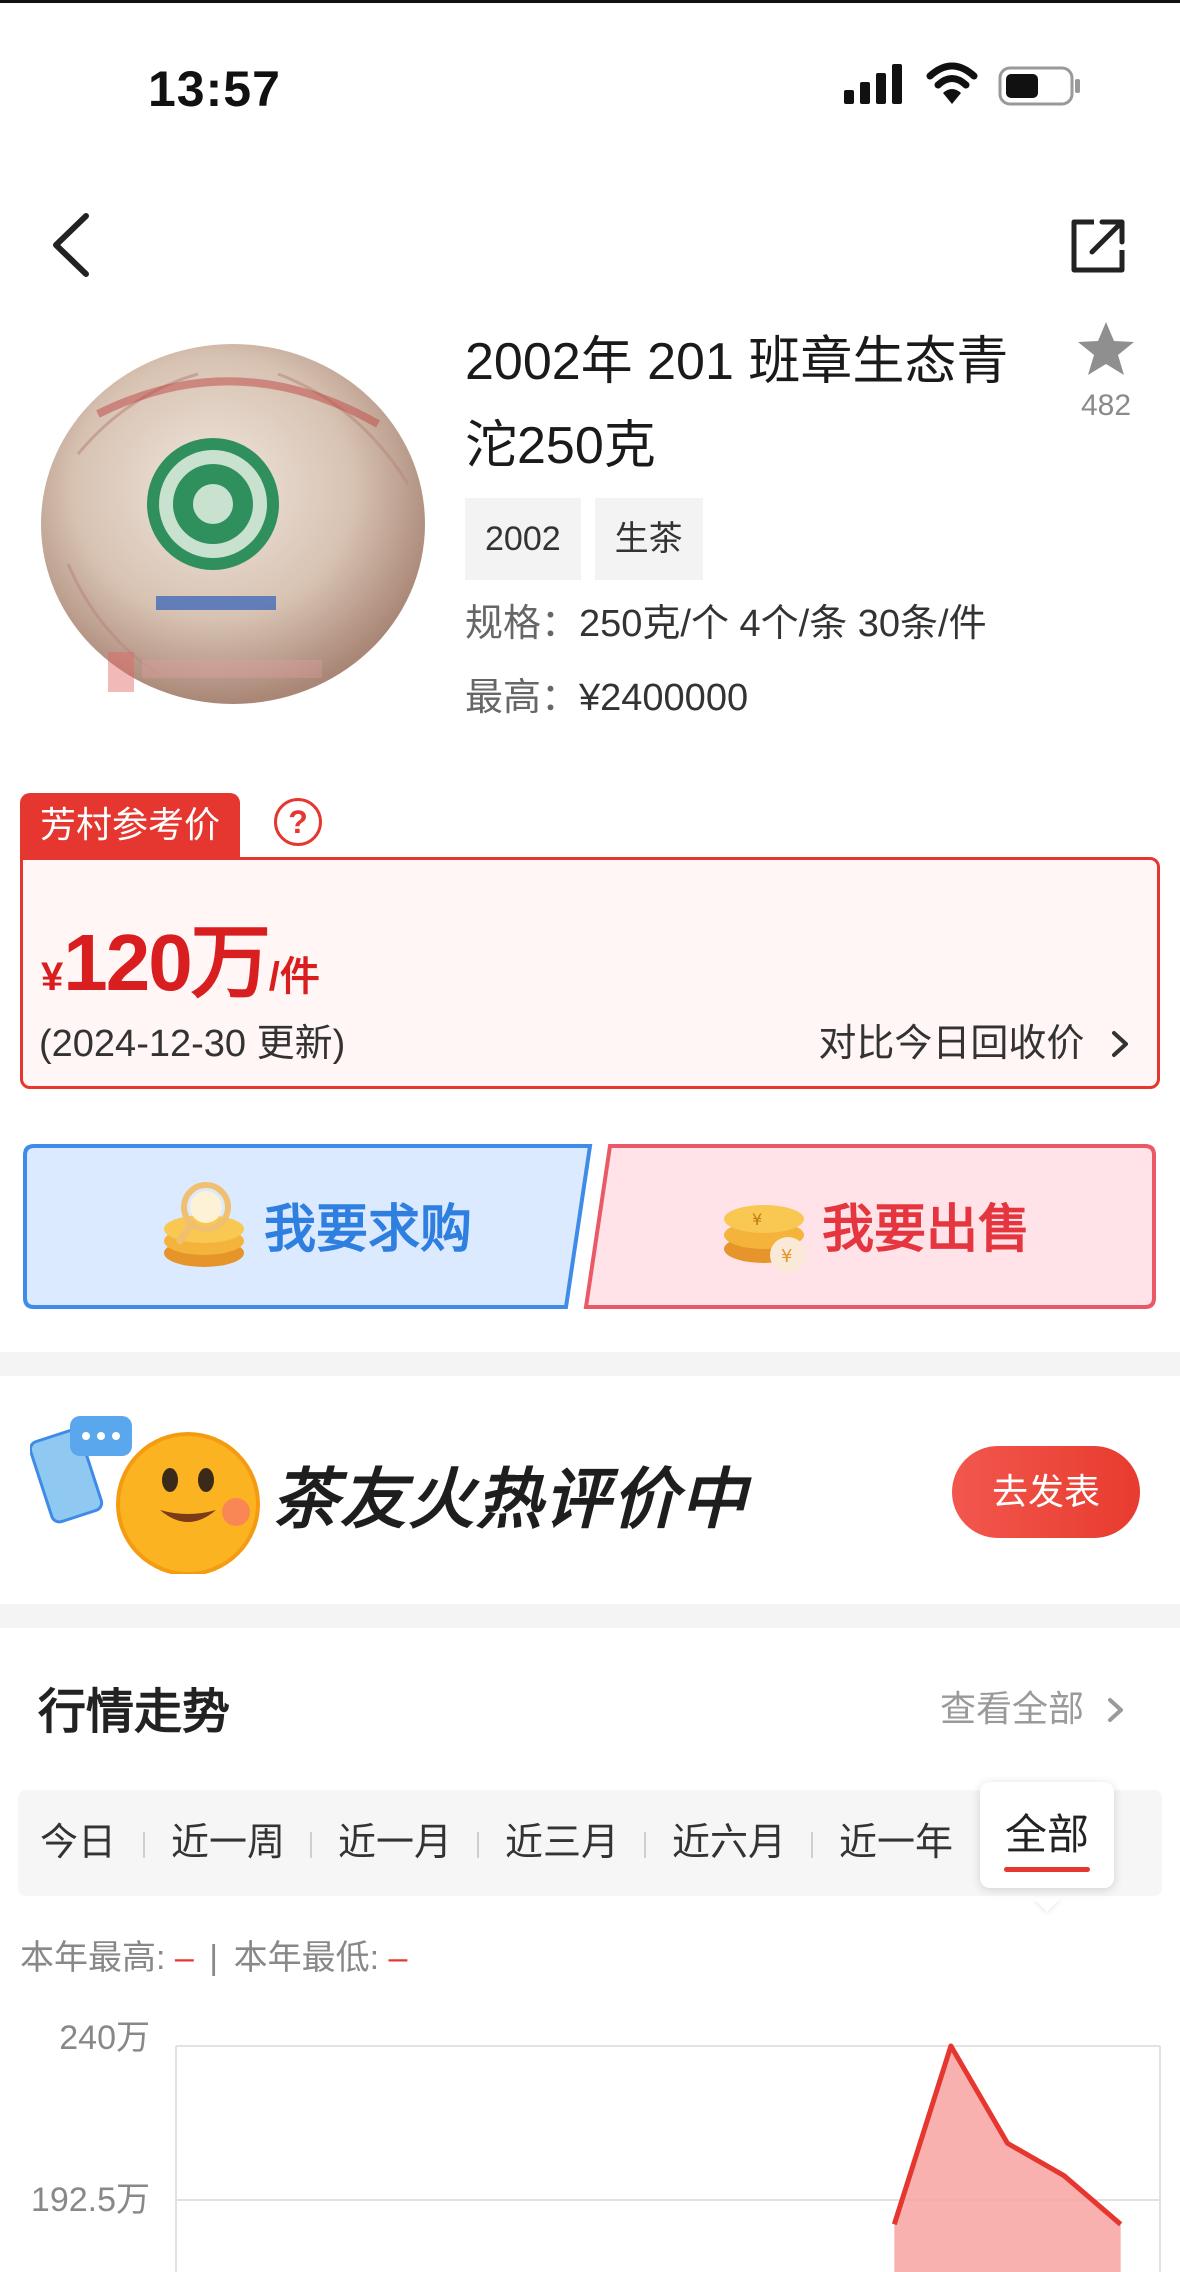 The image size is (1180, 2272). What do you see at coordinates (1106, 348) in the screenshot?
I see `star-icon` at bounding box center [1106, 348].